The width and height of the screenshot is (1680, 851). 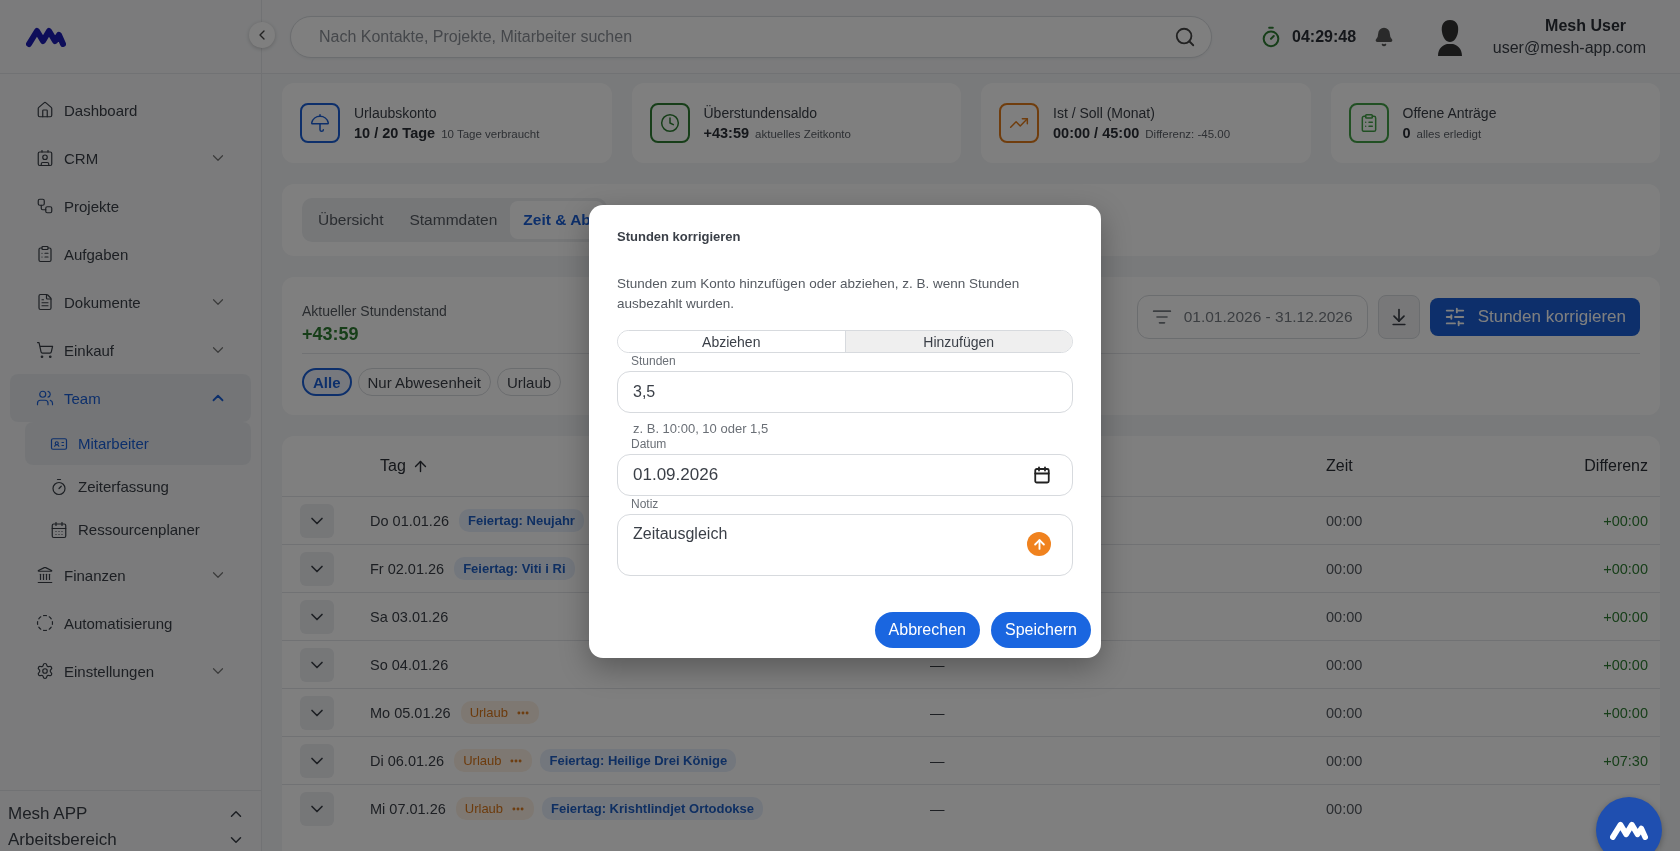 What do you see at coordinates (669, 123) in the screenshot?
I see `clock-icon` at bounding box center [669, 123].